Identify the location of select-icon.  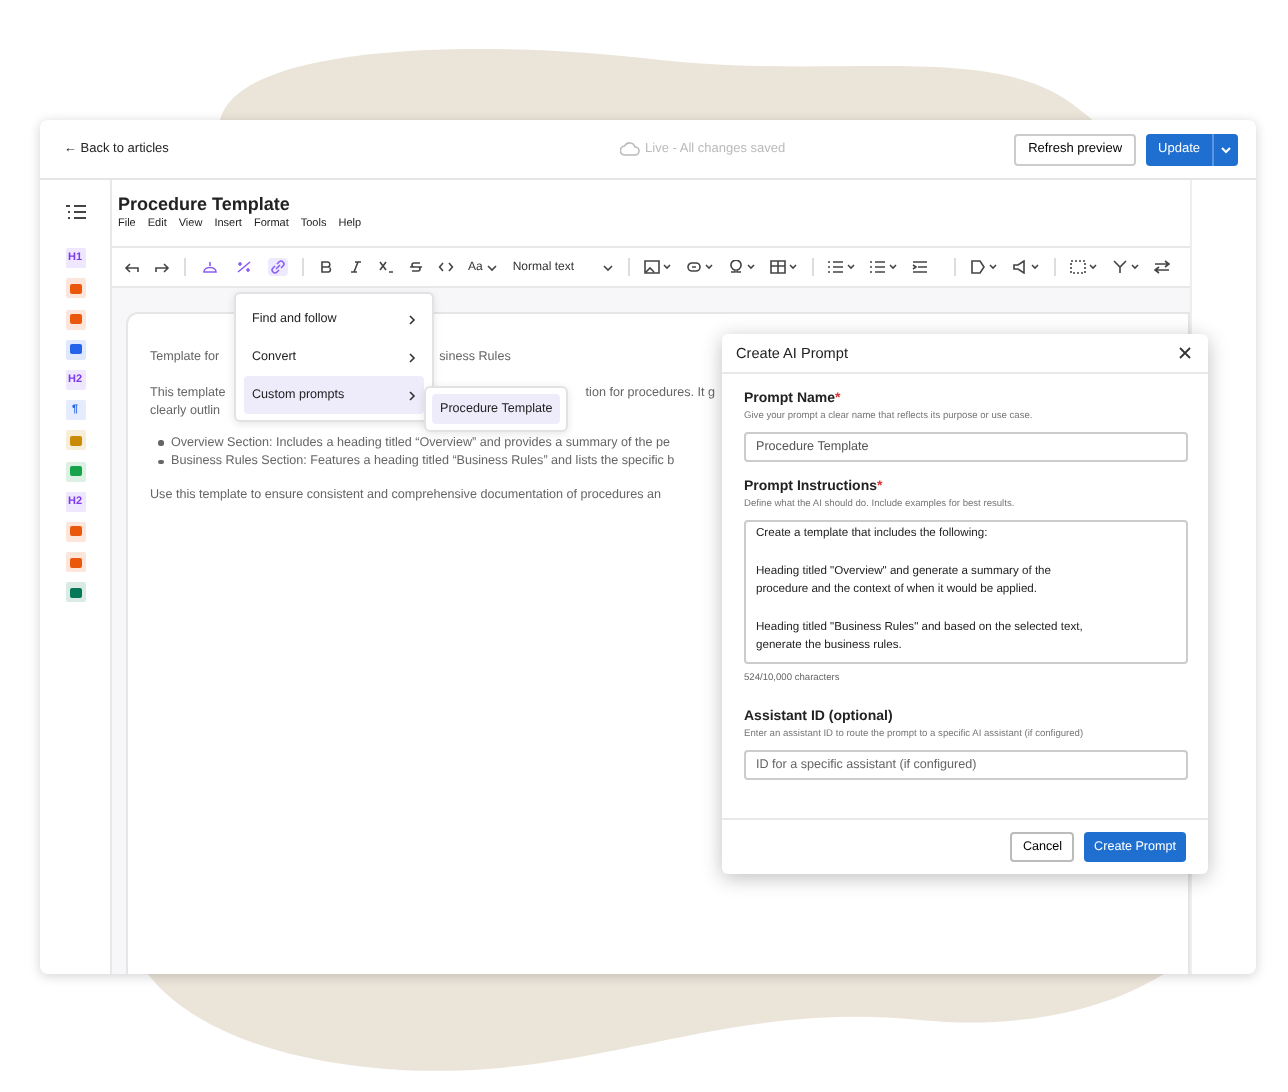
(1084, 267).